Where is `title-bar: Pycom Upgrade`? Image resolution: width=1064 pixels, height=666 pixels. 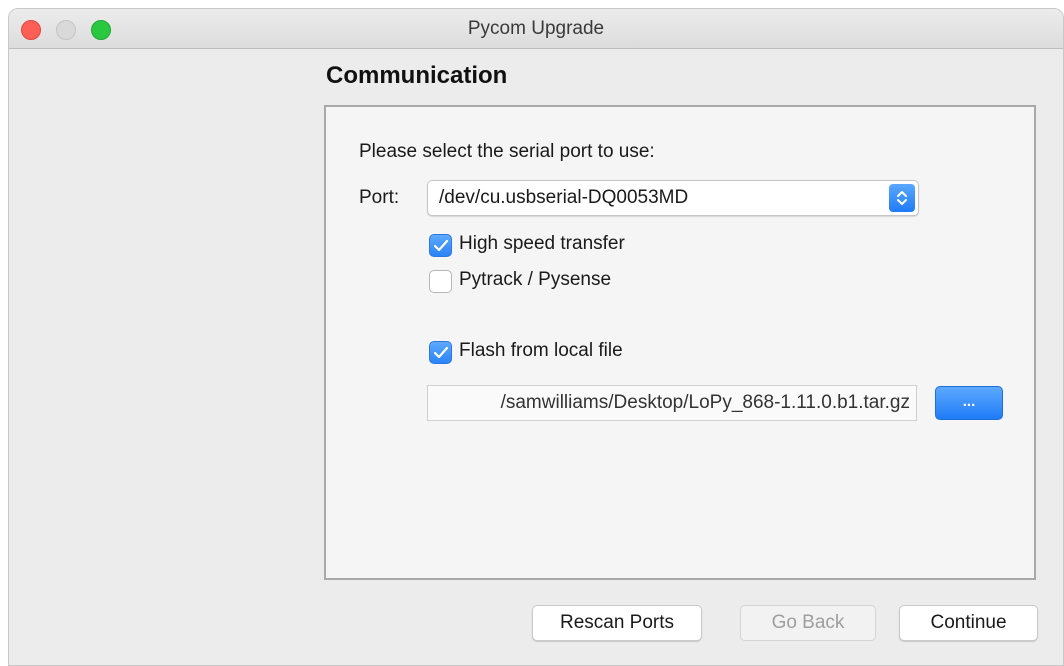
title-bar: Pycom Upgrade is located at coordinates (536, 29).